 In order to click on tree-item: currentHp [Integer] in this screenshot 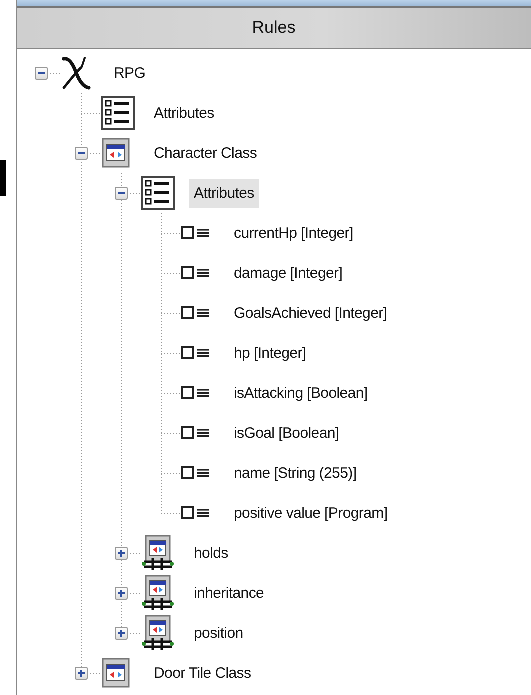, I will do `click(293, 233)`.